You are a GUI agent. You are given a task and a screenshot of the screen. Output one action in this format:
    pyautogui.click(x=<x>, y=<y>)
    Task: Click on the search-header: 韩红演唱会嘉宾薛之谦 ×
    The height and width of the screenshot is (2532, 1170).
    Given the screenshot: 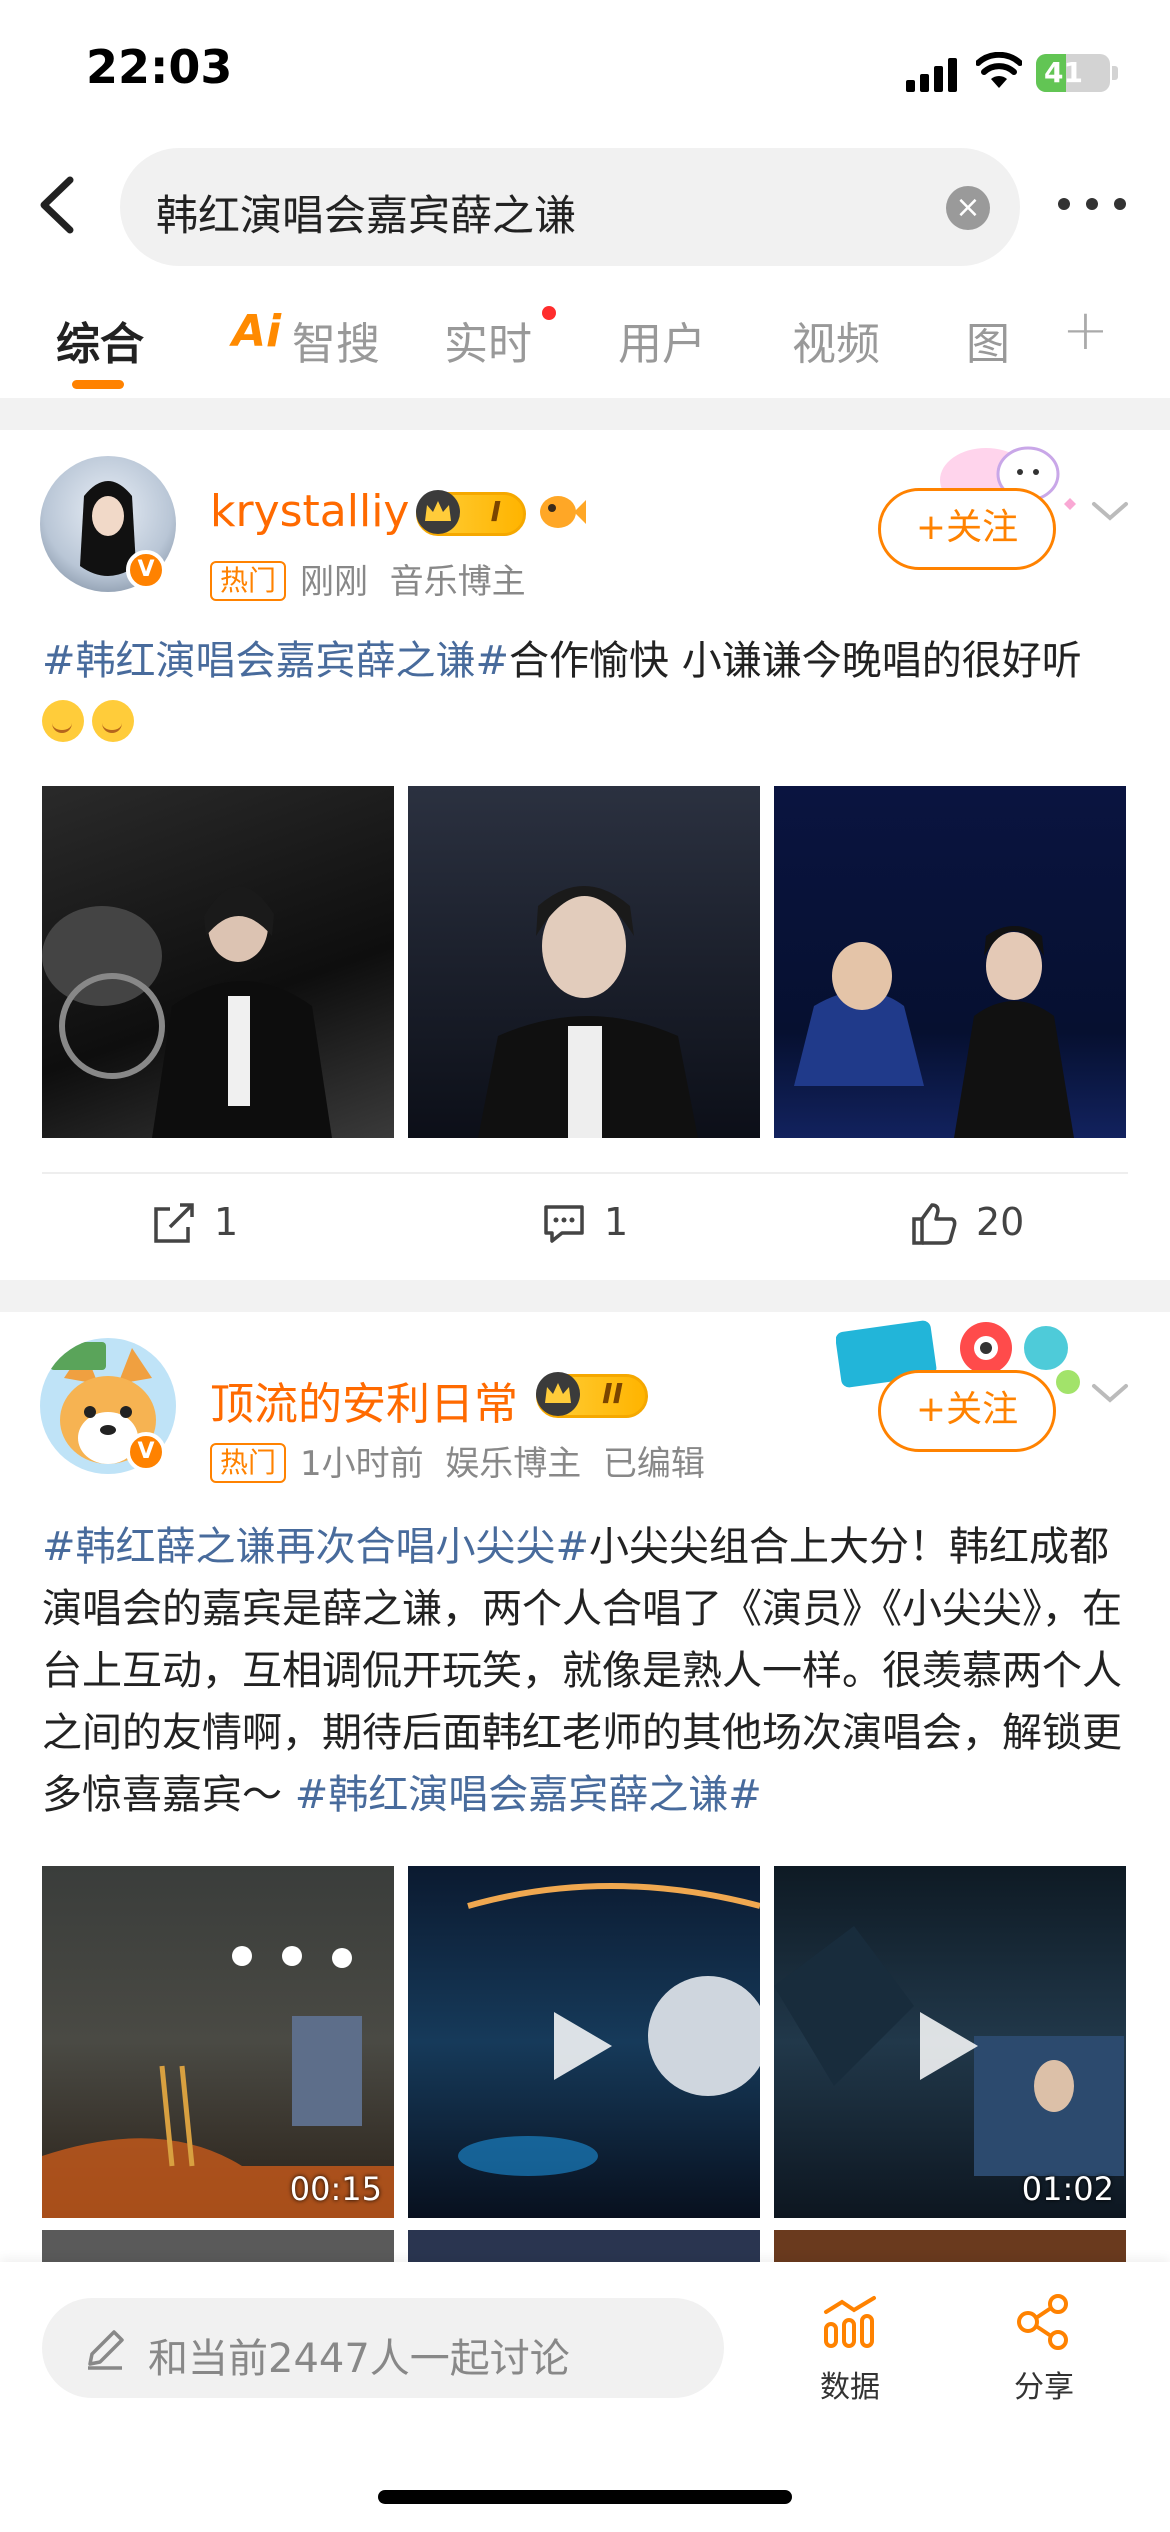 What is the action you would take?
    pyautogui.click(x=585, y=205)
    